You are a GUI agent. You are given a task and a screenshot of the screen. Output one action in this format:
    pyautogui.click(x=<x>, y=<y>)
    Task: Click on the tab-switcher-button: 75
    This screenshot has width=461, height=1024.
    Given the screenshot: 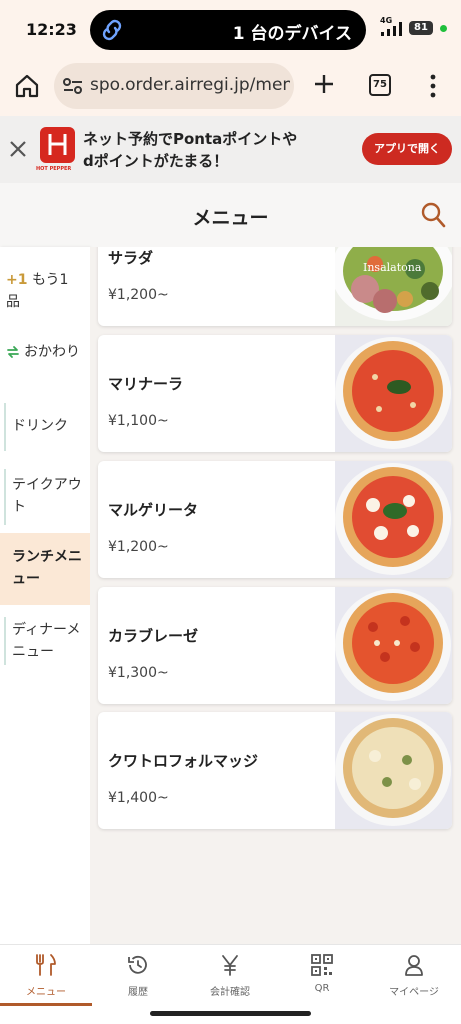 What is the action you would take?
    pyautogui.click(x=380, y=85)
    